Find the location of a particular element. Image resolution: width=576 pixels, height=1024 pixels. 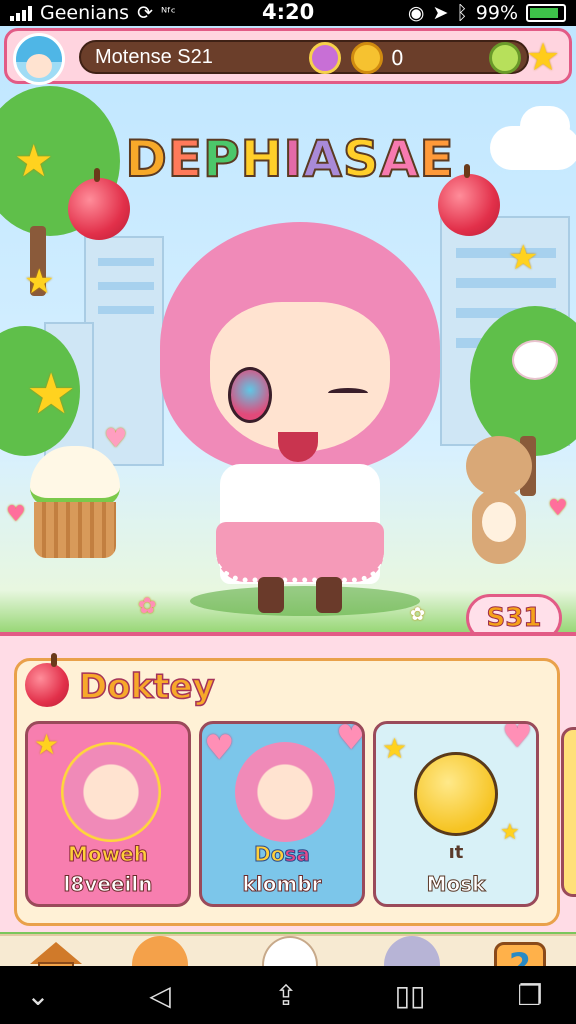

bluetooth-icon: ᛒ is located at coordinates (462, 13).